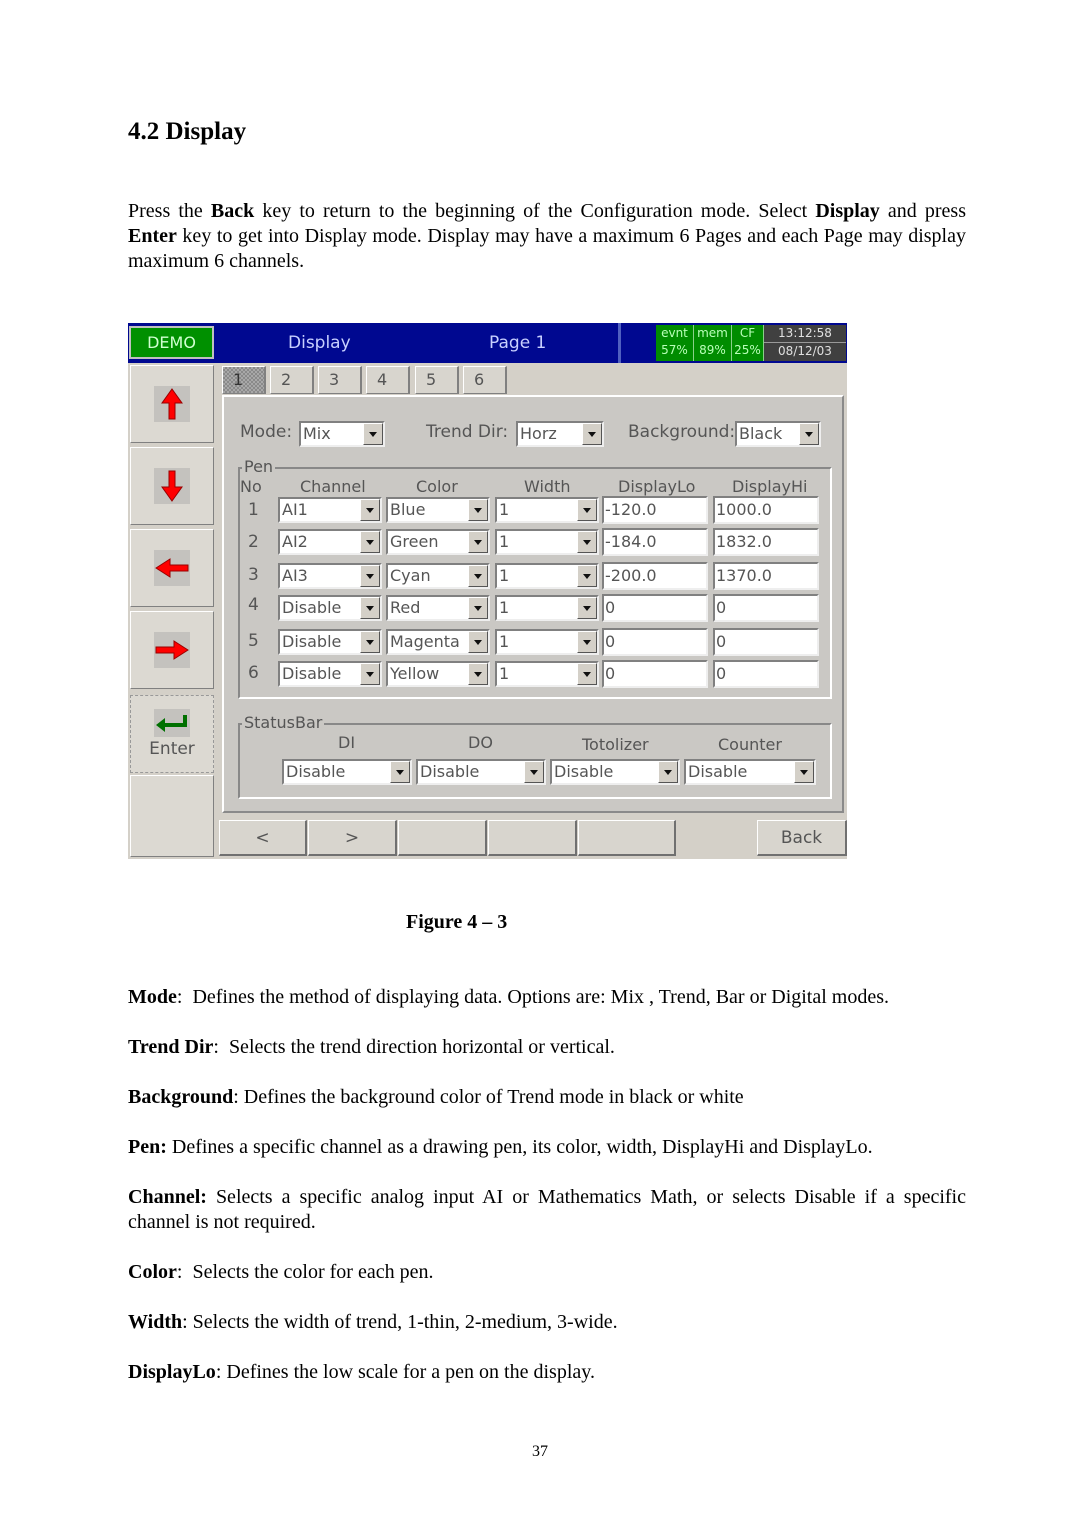  I want to click on left-button, so click(172, 568).